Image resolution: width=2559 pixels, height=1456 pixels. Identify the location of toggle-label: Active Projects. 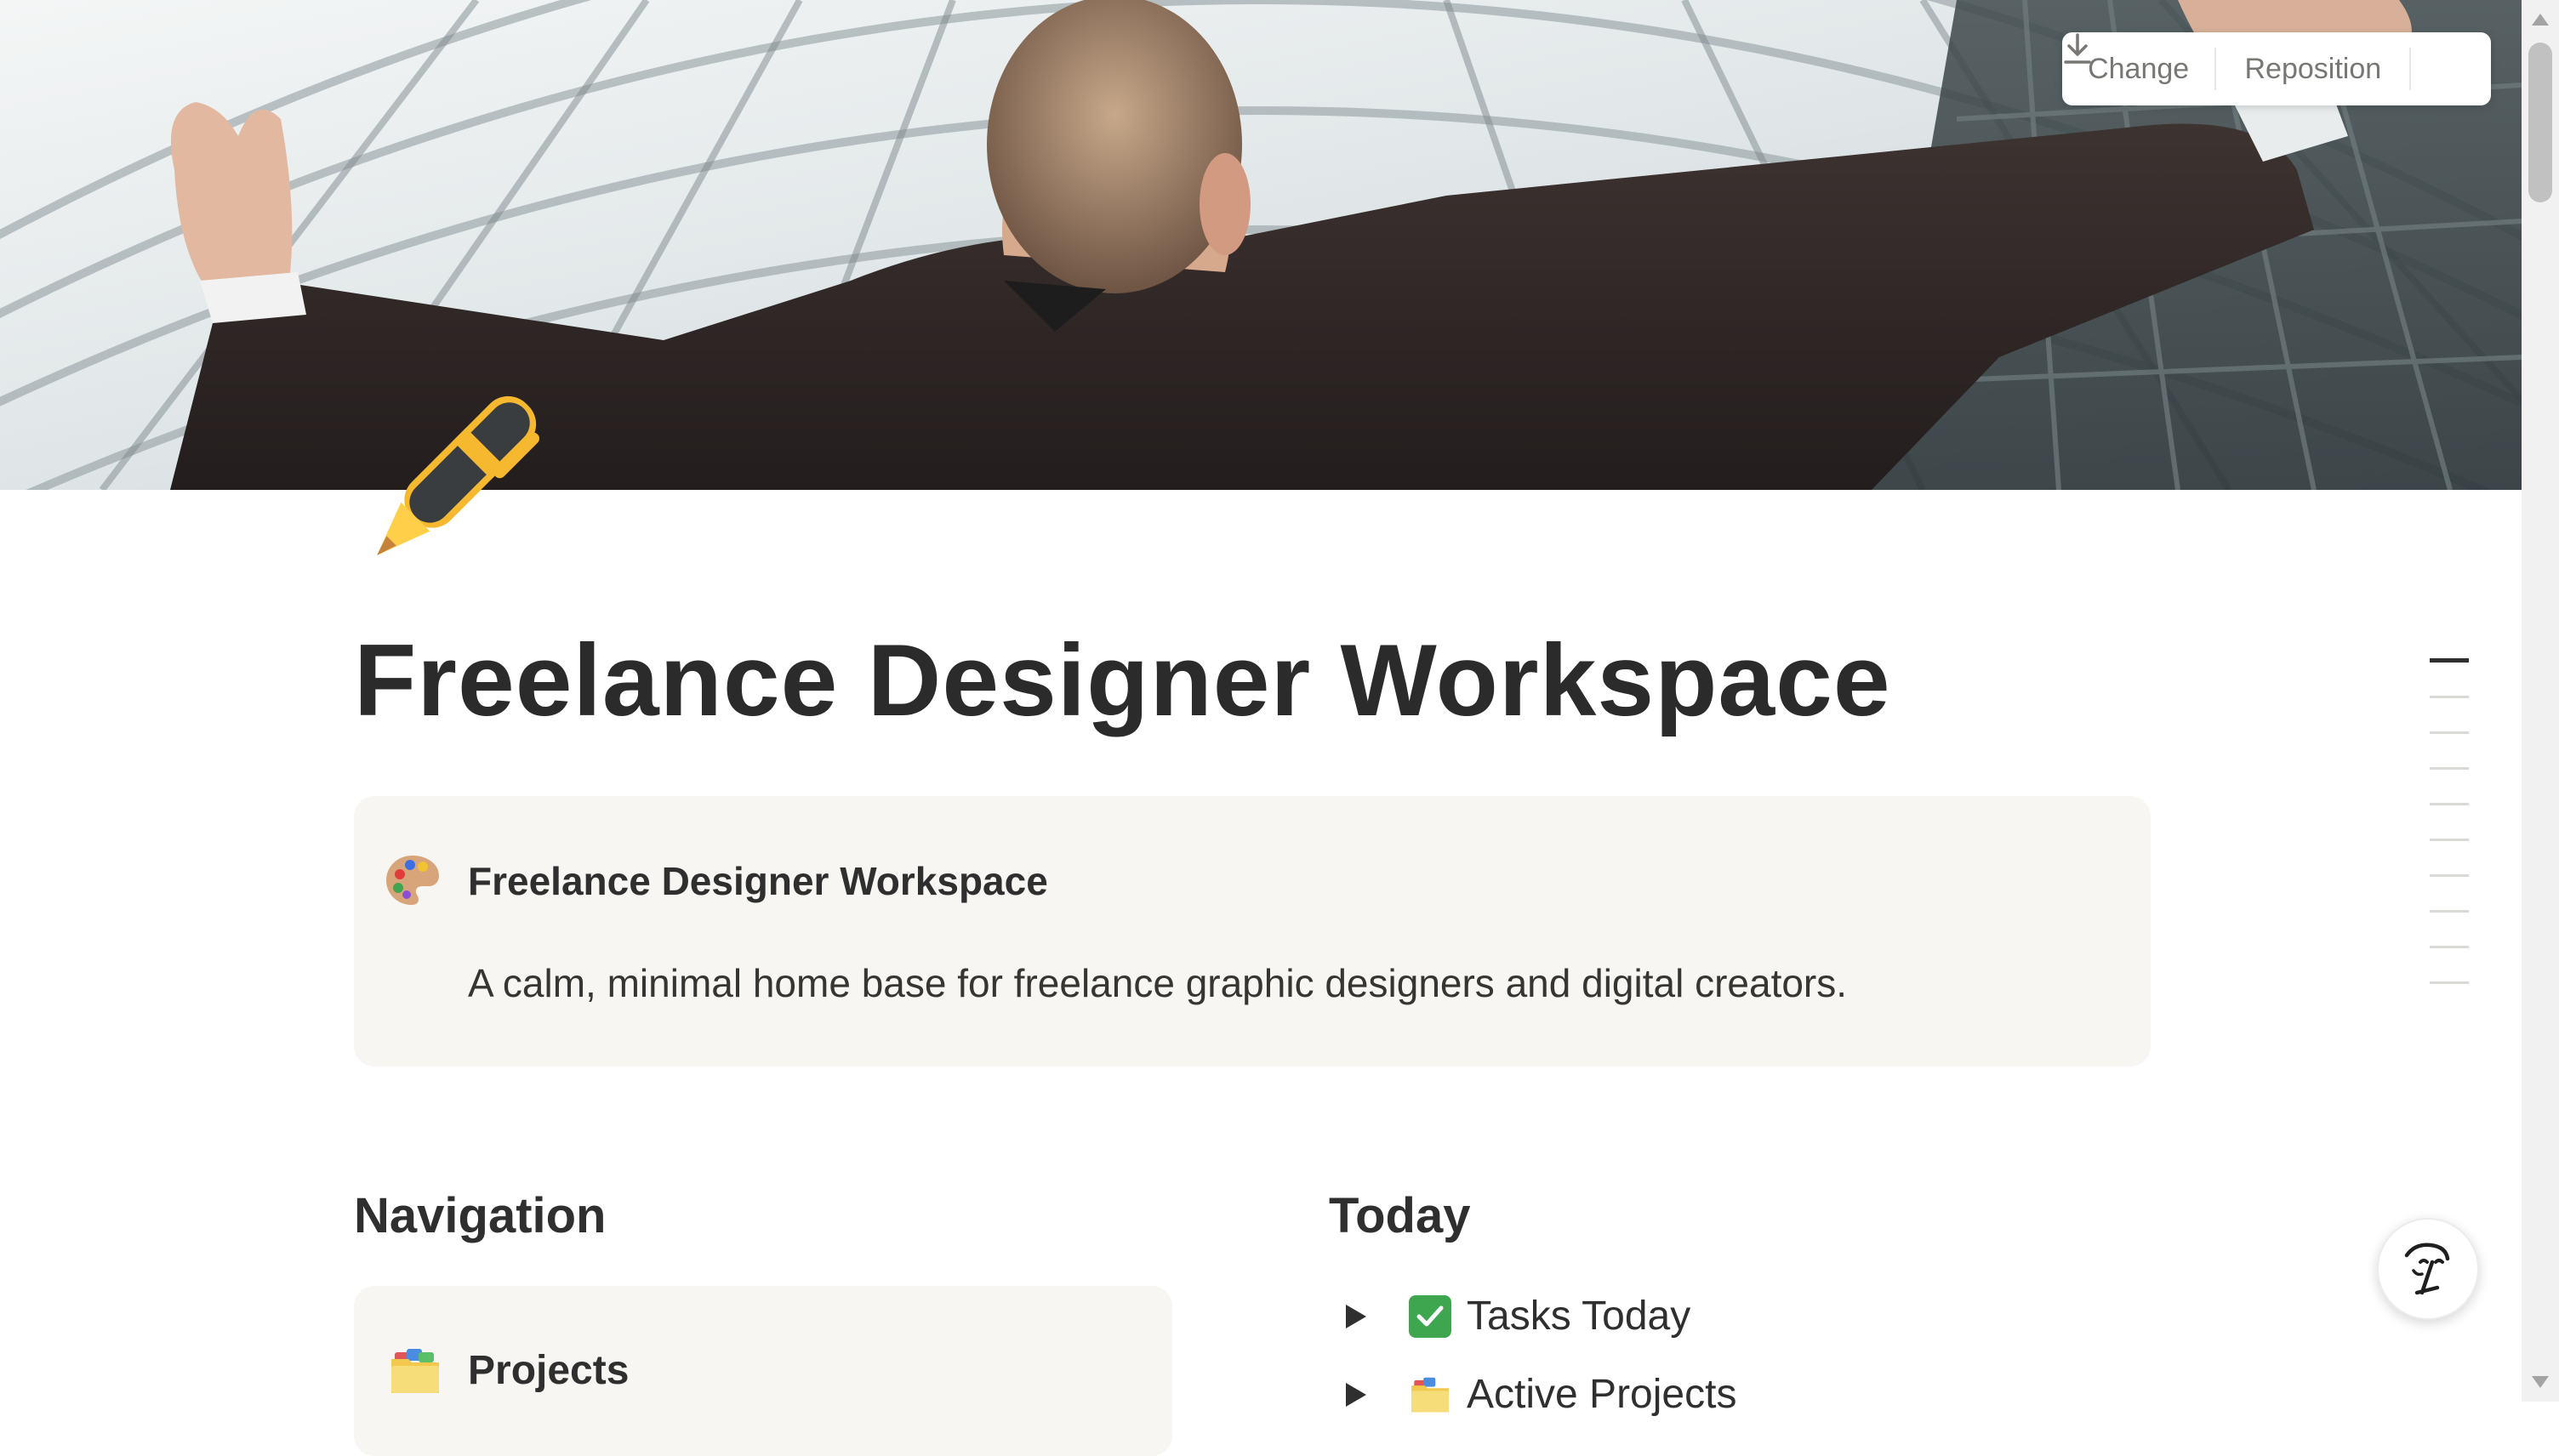
(1602, 1394).